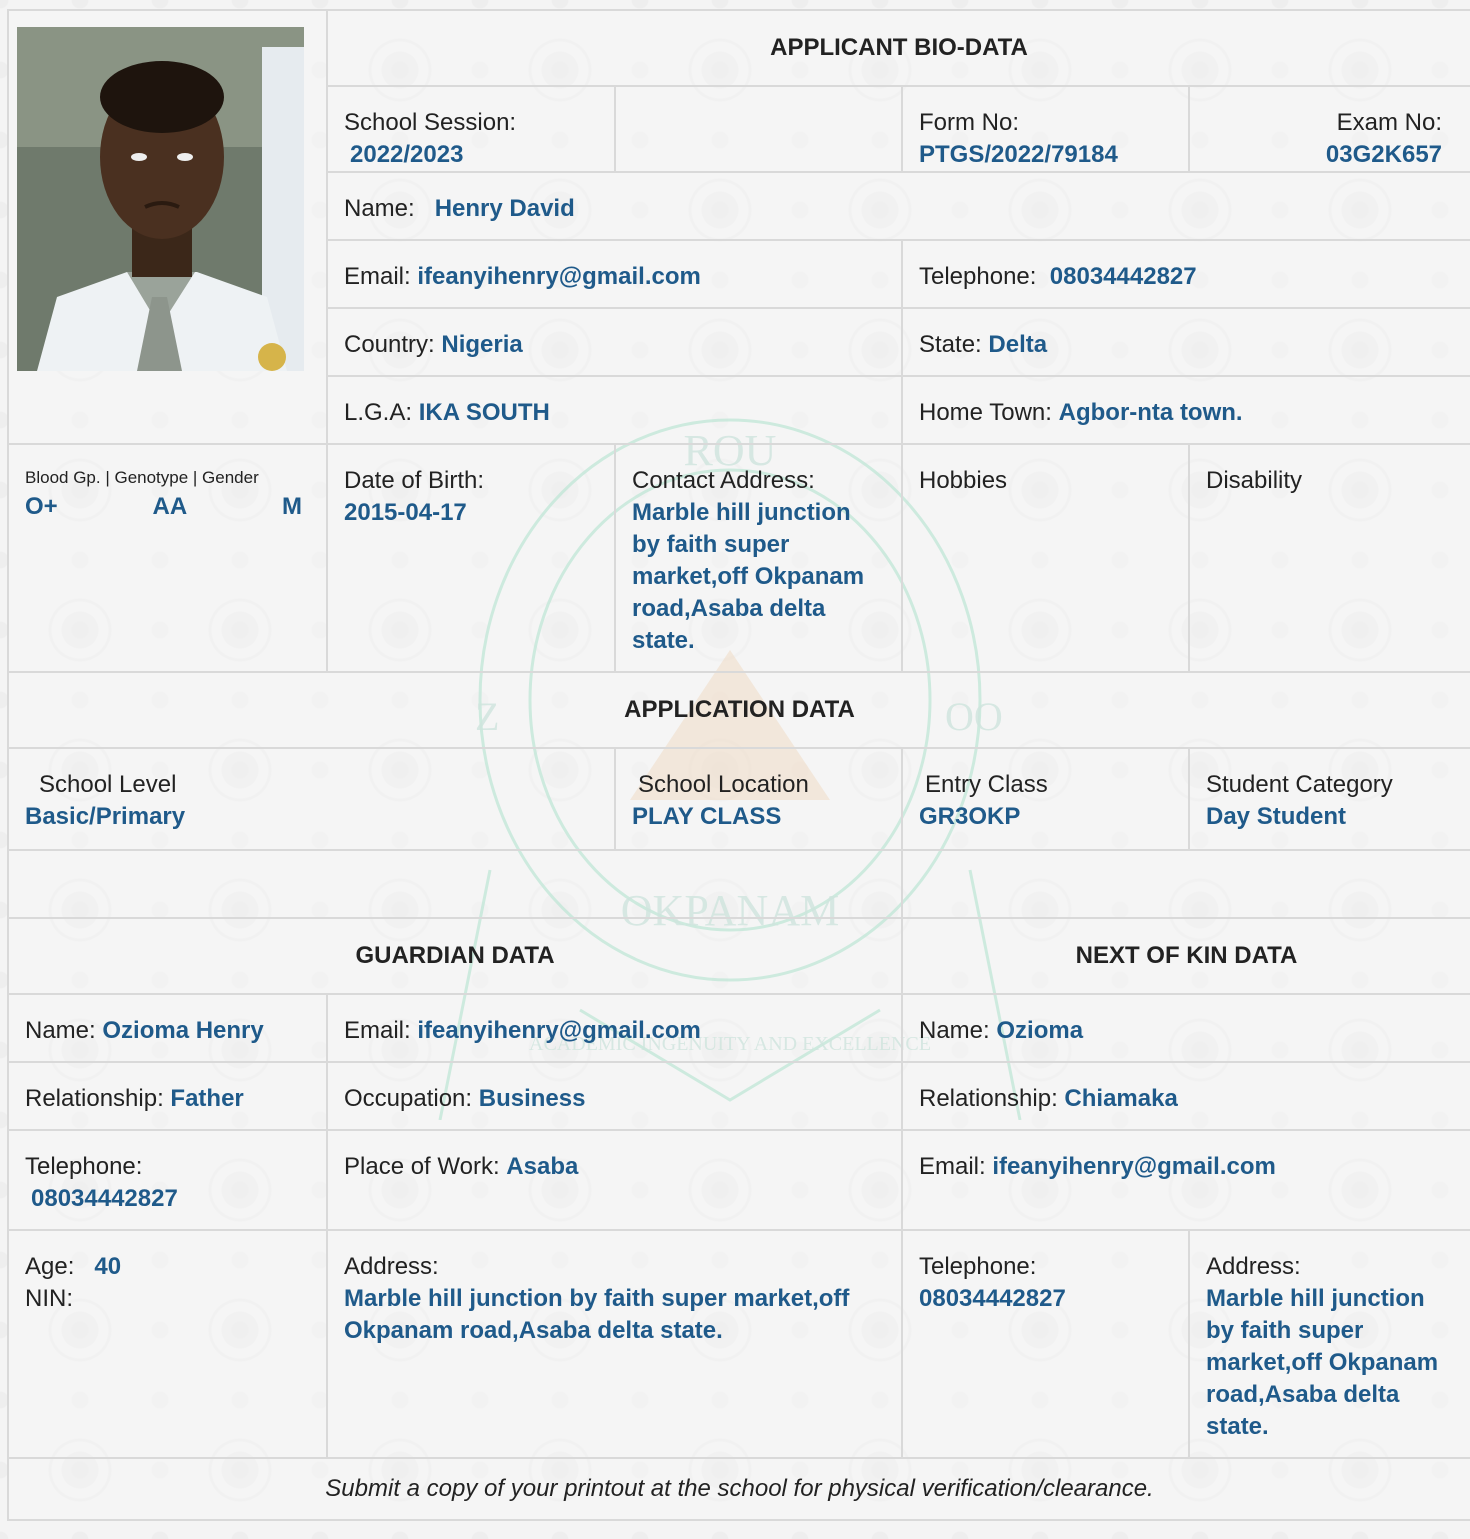 This screenshot has height=1539, width=1470. I want to click on application-heading: APPLICATION DATA, so click(738, 710).